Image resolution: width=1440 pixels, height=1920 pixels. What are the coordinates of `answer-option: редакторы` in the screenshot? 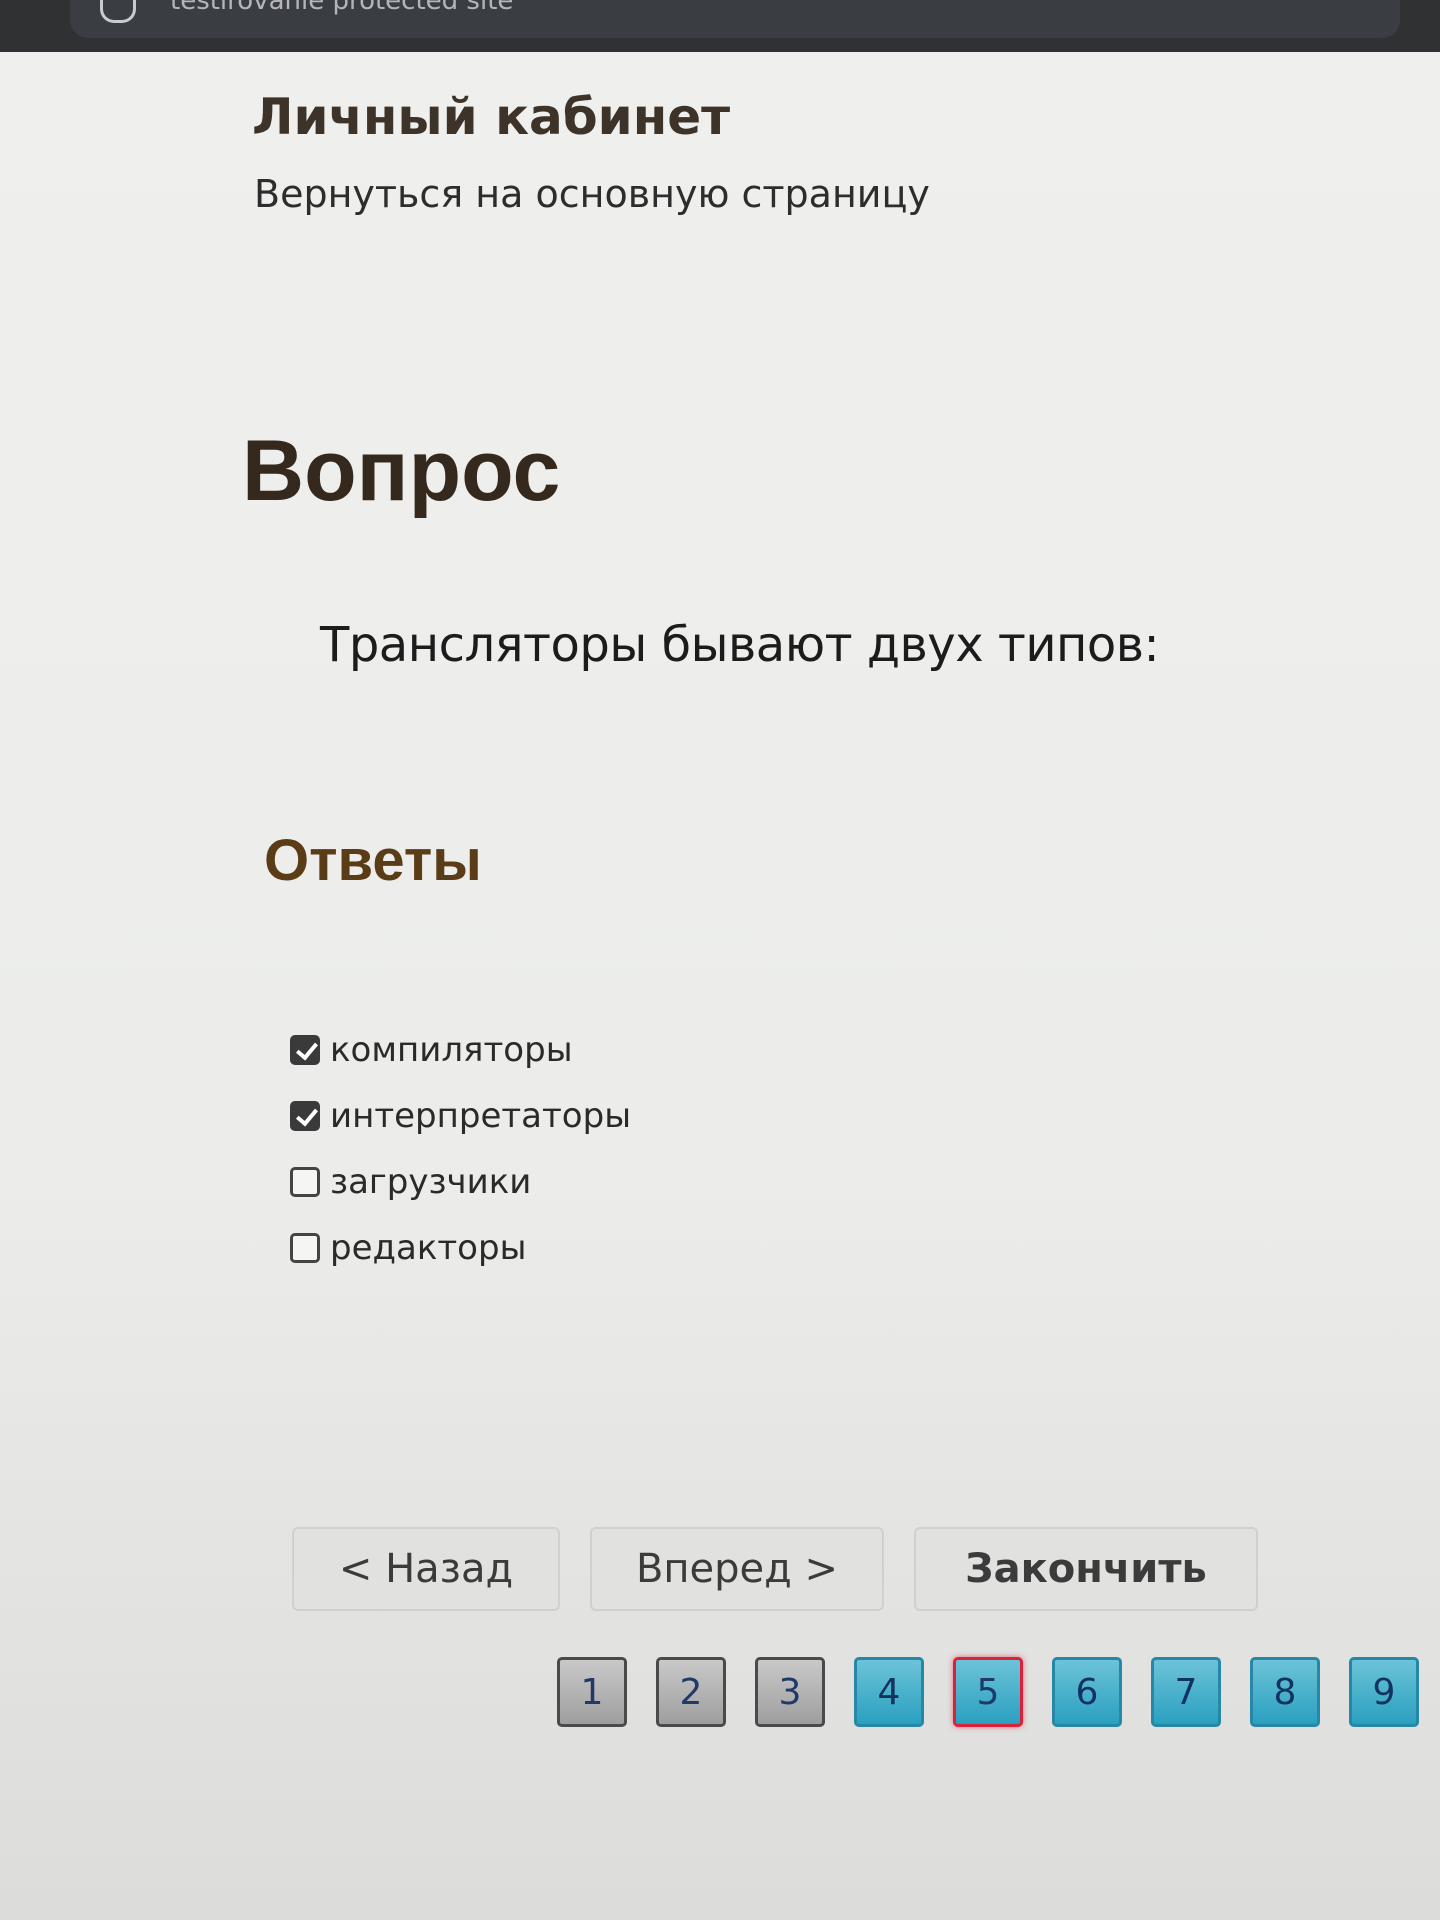 It's located at (460, 1248).